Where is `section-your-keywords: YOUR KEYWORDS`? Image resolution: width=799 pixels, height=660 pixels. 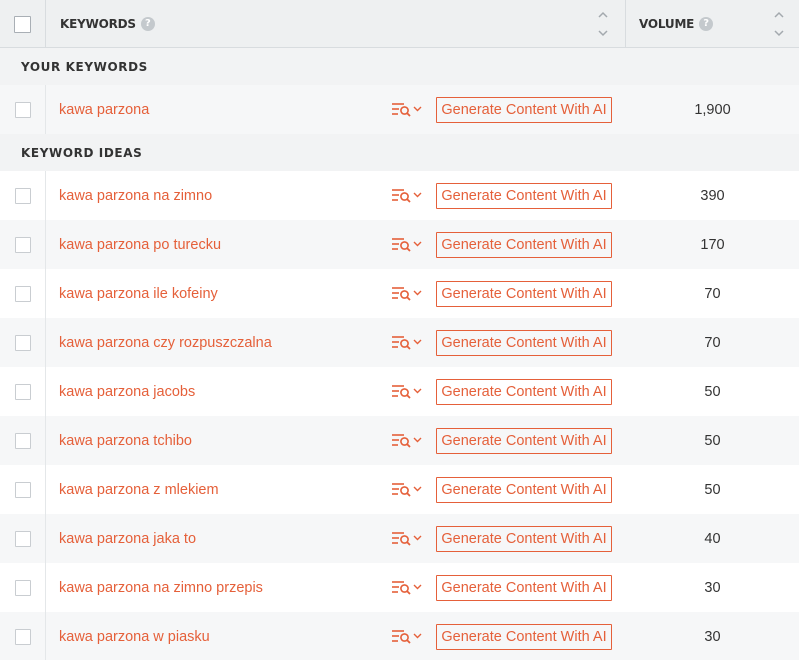
section-your-keywords: YOUR KEYWORDS is located at coordinates (399, 66).